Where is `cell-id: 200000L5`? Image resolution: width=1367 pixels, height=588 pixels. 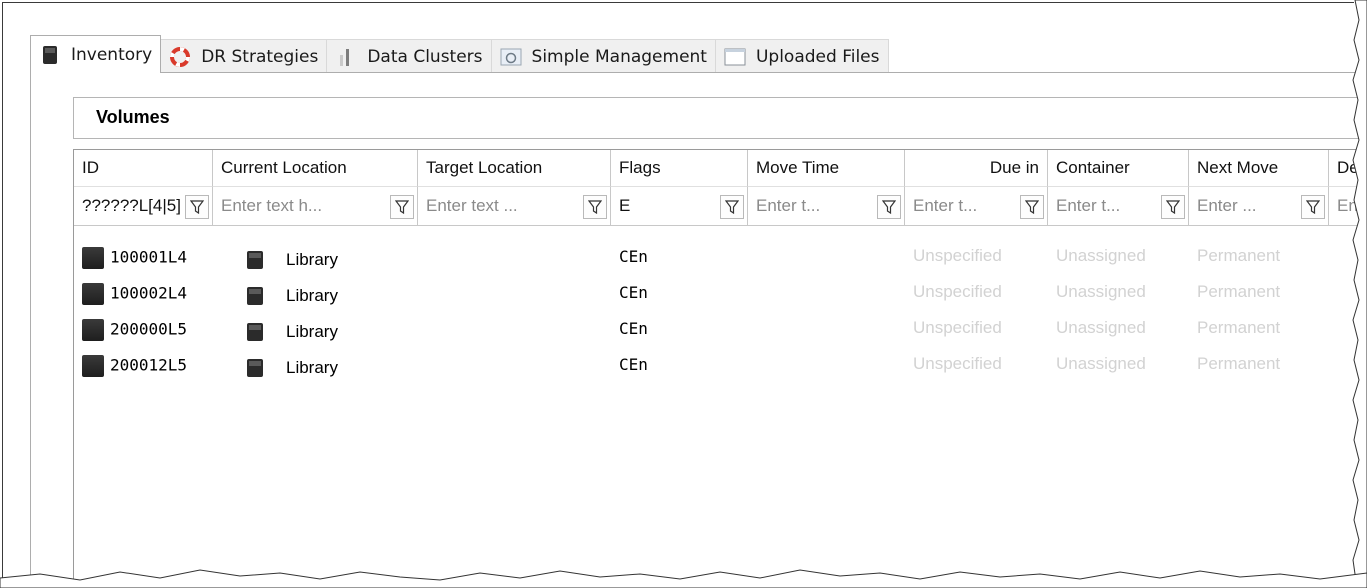 cell-id: 200000L5 is located at coordinates (134, 328).